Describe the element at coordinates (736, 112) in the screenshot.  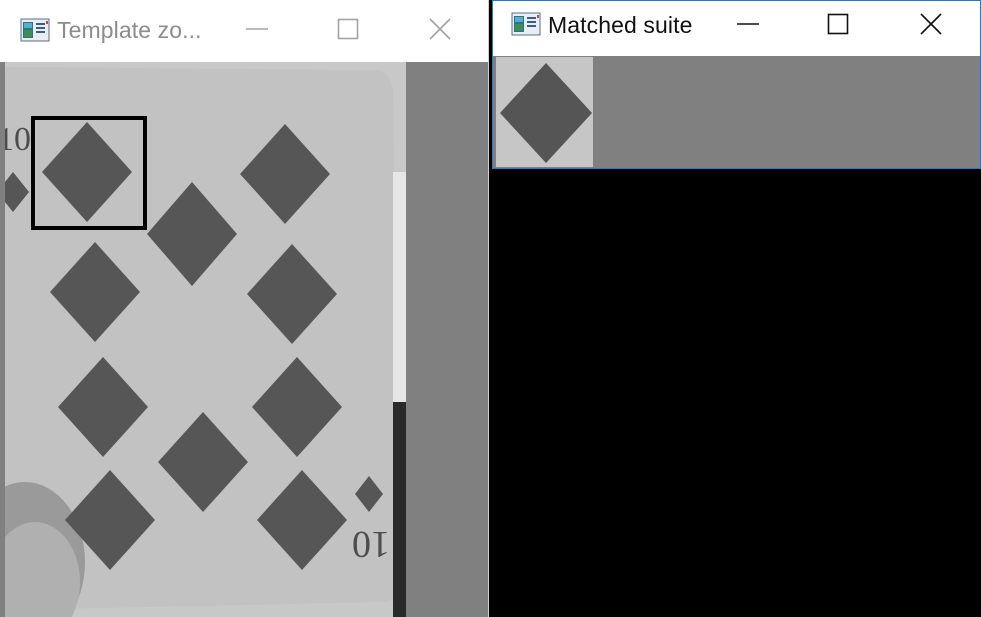
I see `matched-image-canvas` at that location.